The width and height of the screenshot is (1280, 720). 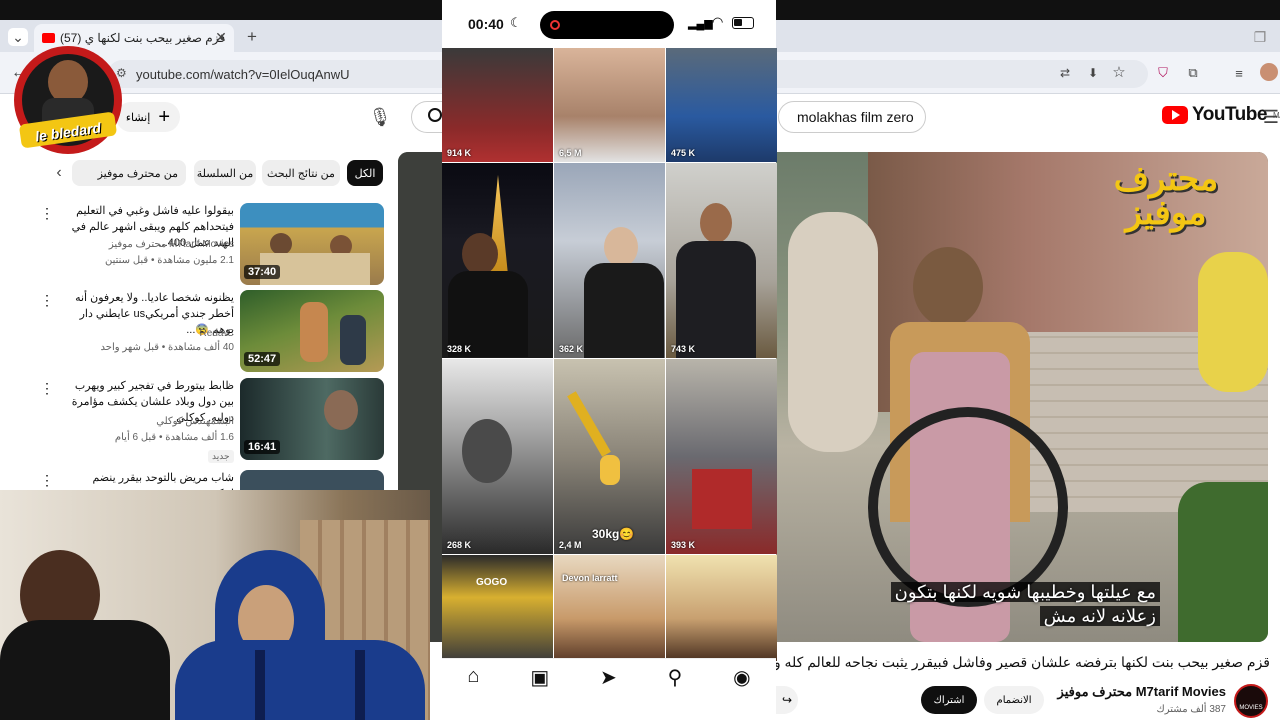 I want to click on reel-tile: 362 K, so click(x=609, y=260).